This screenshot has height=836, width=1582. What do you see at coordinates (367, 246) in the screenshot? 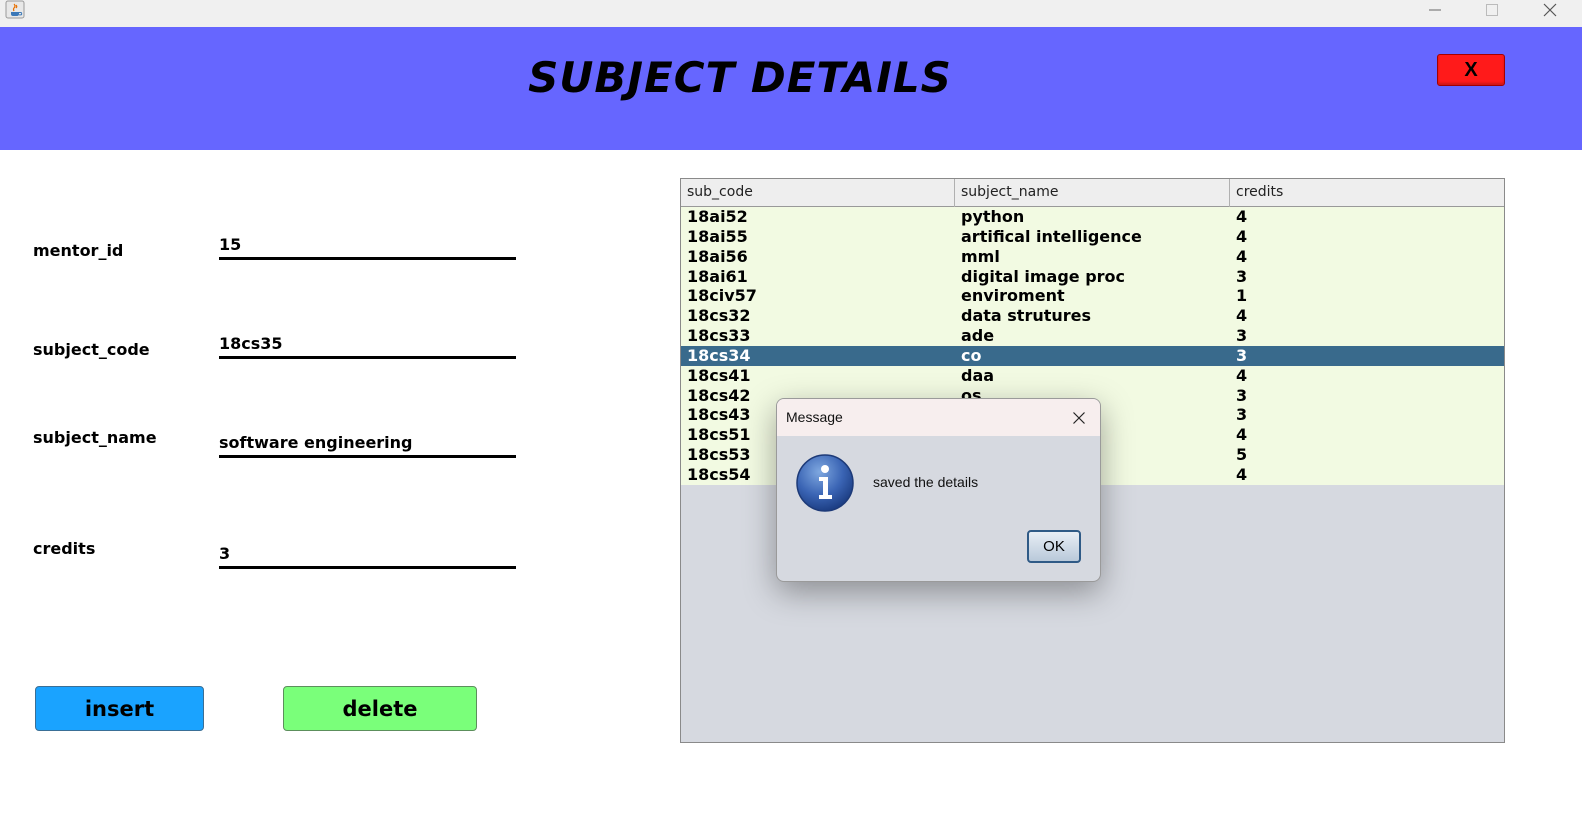
I see `mentor-id-field` at bounding box center [367, 246].